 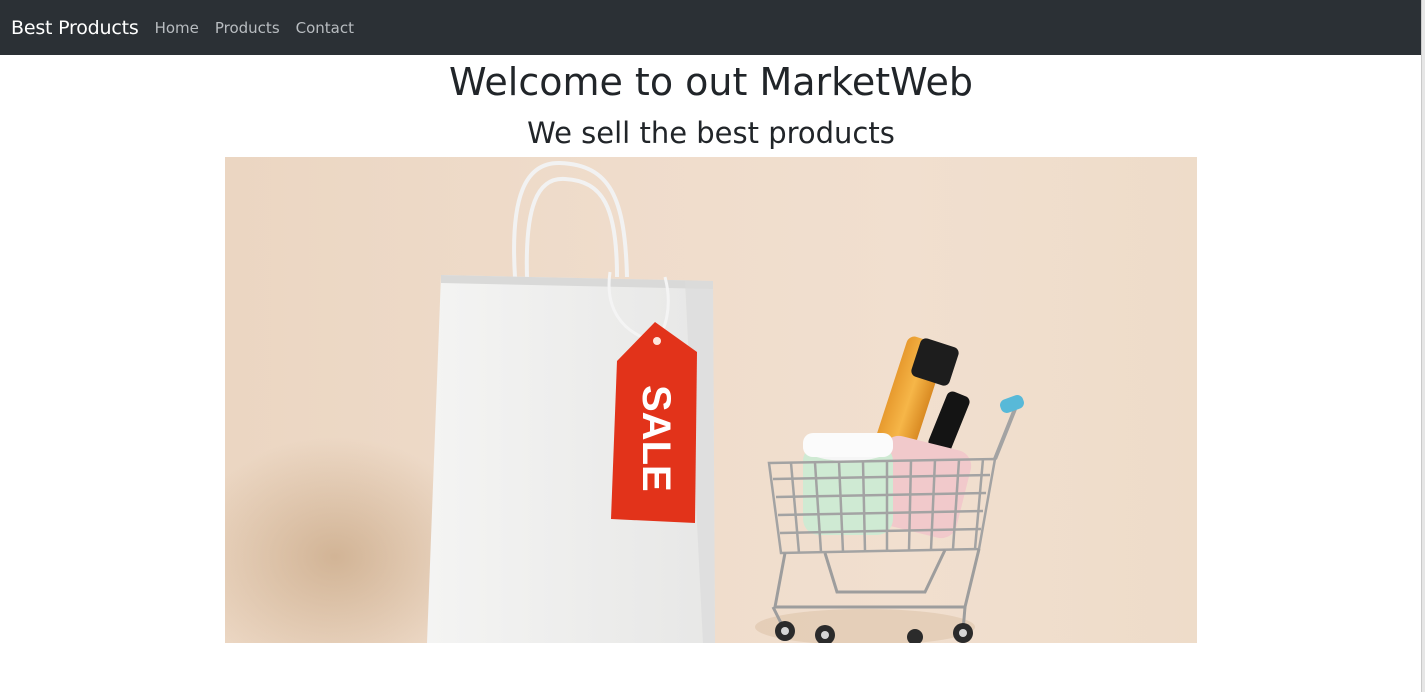 I want to click on page-subtitle: We sell the best products, so click(x=711, y=133).